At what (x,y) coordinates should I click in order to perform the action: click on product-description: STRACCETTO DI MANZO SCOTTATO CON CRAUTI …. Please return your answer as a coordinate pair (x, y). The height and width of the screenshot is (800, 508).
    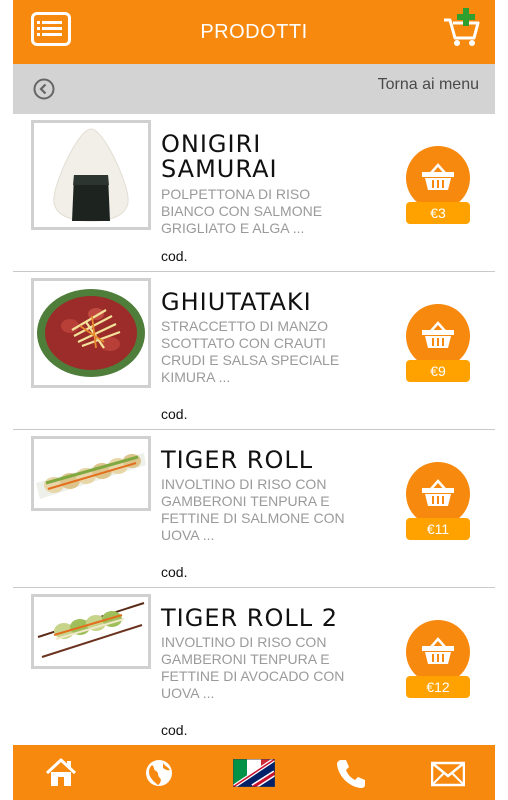
    Looking at the image, I should click on (250, 351).